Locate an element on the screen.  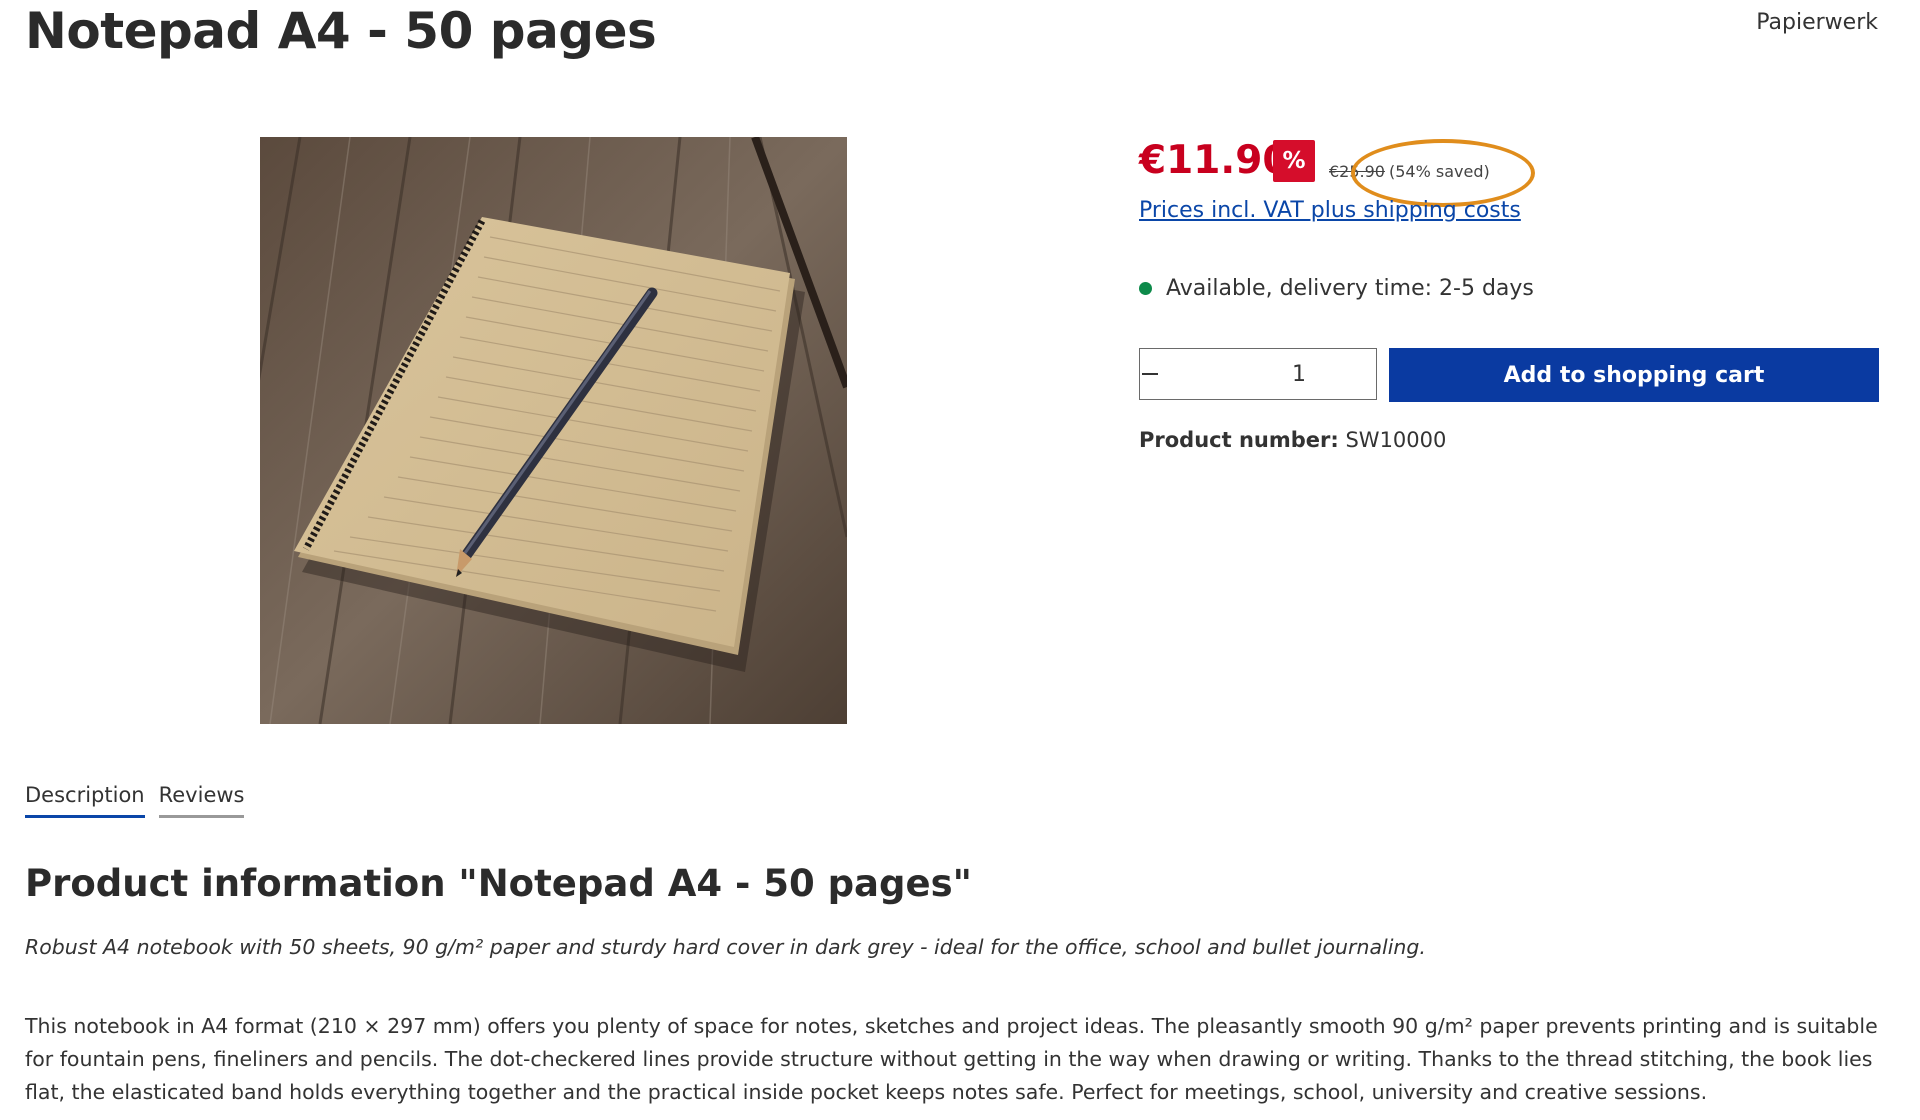
product-tabs: Description Reviews is located at coordinates (141, 800).